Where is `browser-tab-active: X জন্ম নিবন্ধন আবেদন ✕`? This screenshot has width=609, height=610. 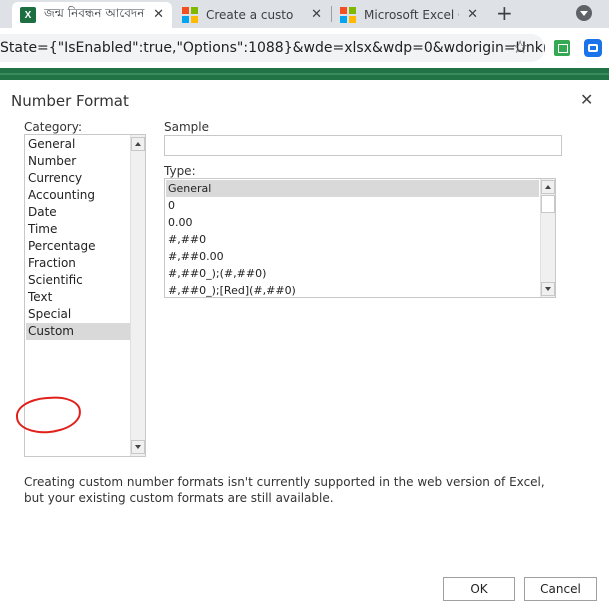 browser-tab-active: X জন্ম নিবন্ধন আবেদন ✕ is located at coordinates (92, 15).